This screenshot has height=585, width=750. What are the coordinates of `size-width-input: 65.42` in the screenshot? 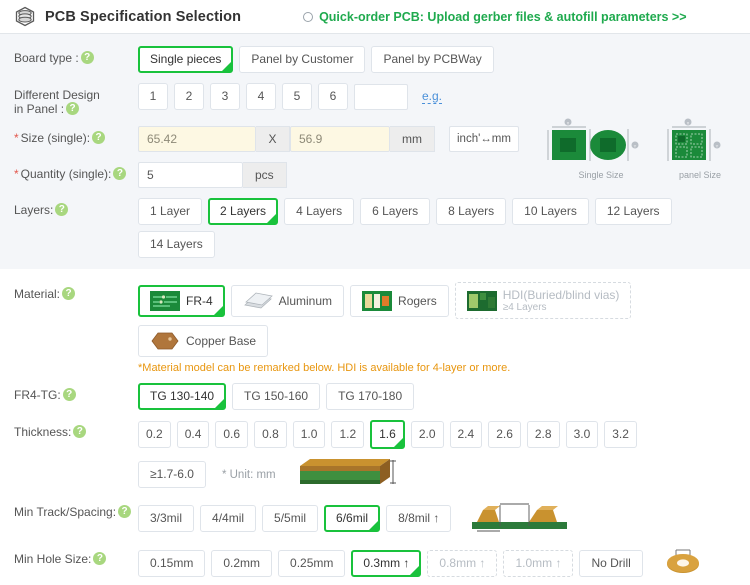 It's located at (197, 139).